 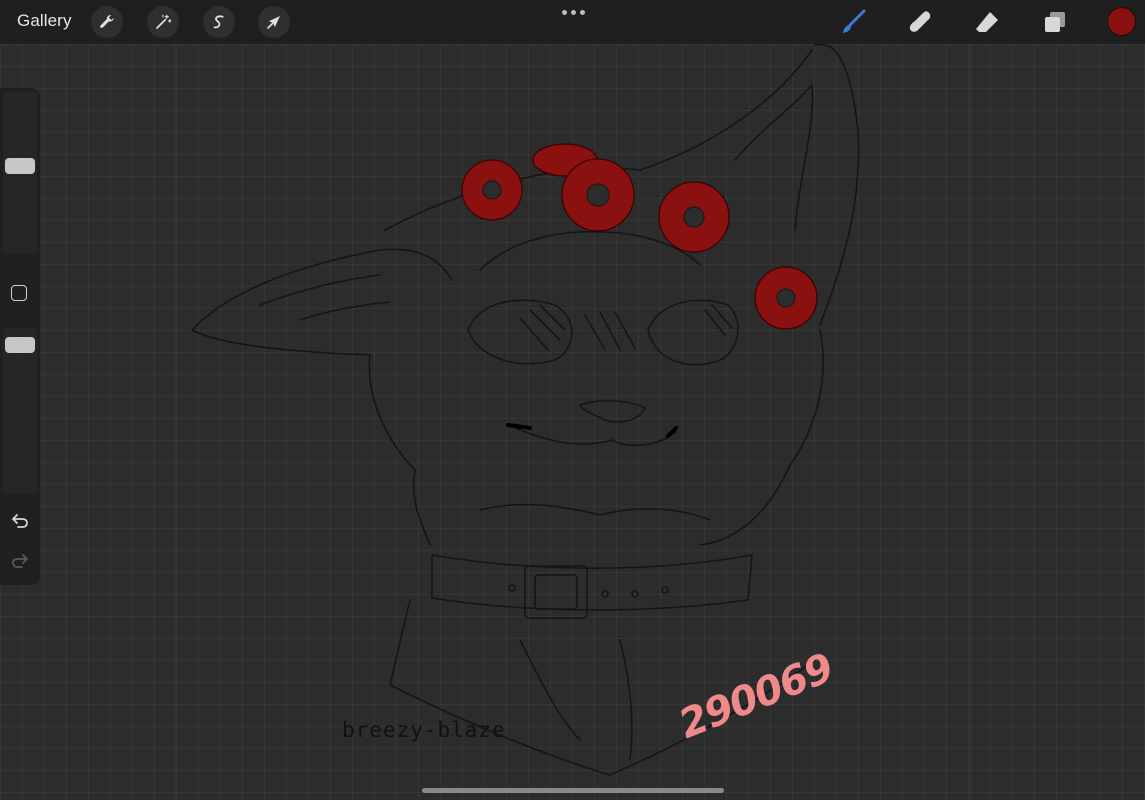 What do you see at coordinates (573, 790) in the screenshot?
I see `home-indicator` at bounding box center [573, 790].